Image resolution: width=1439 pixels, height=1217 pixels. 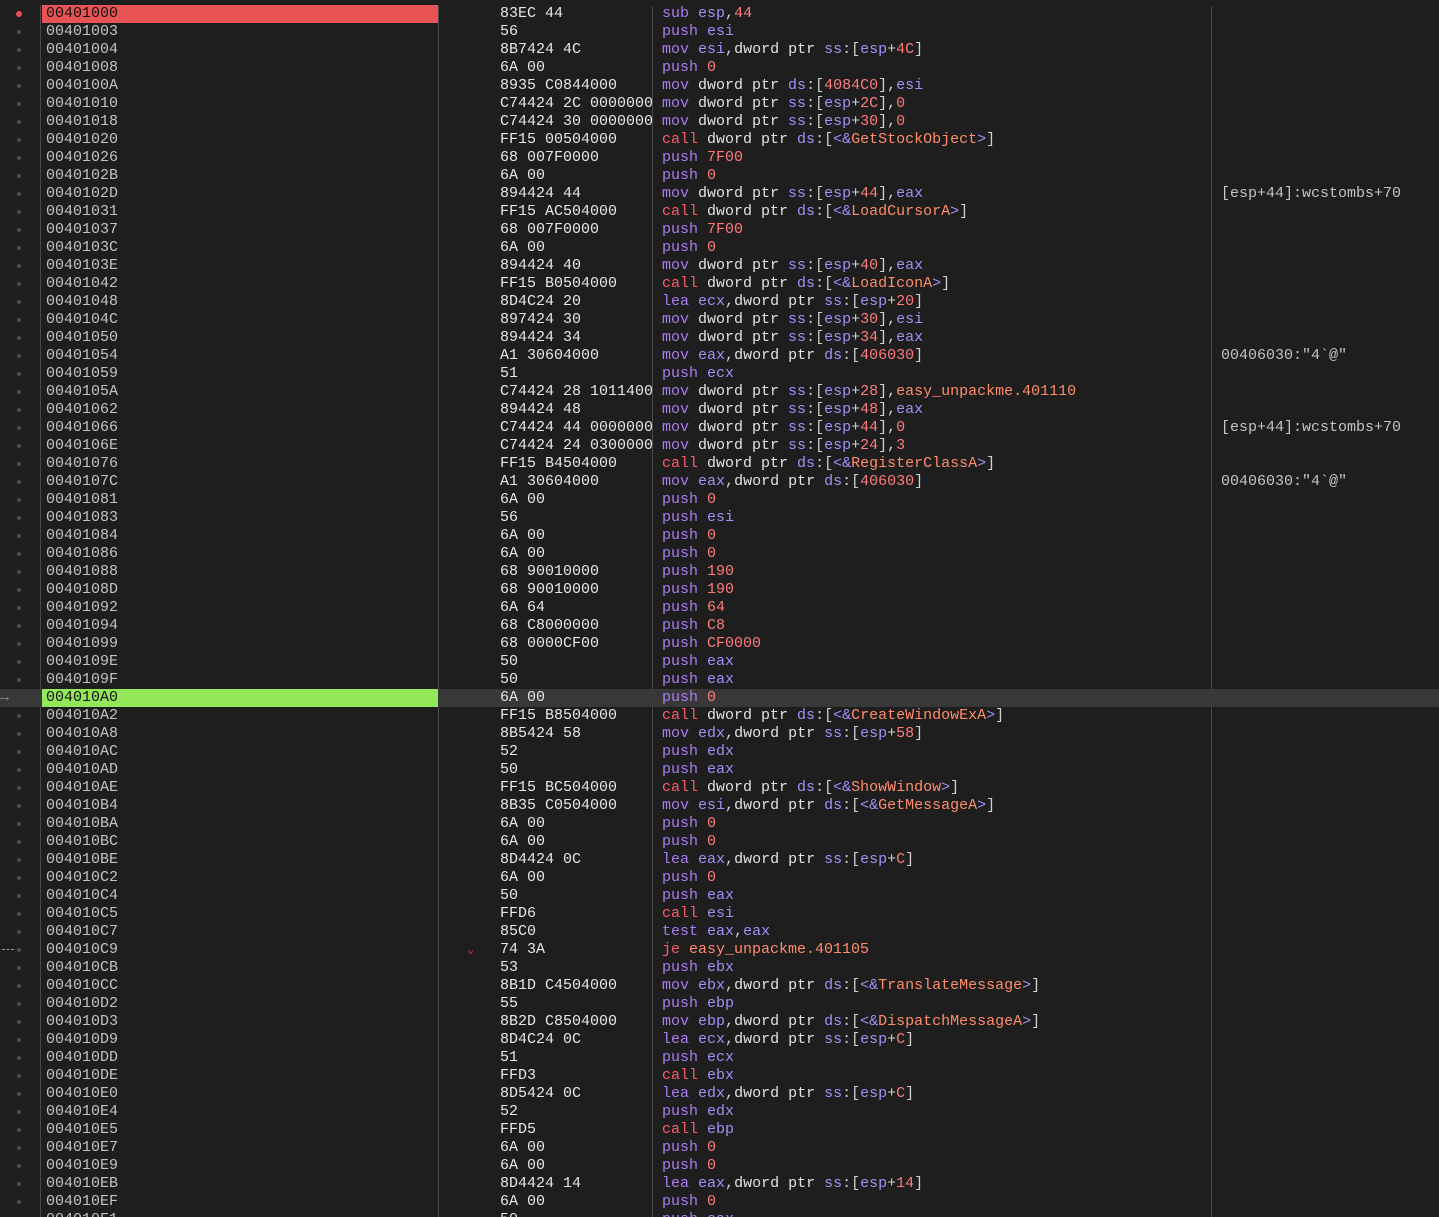 What do you see at coordinates (240, 158) in the screenshot?
I see `instruction-address: 00401026` at bounding box center [240, 158].